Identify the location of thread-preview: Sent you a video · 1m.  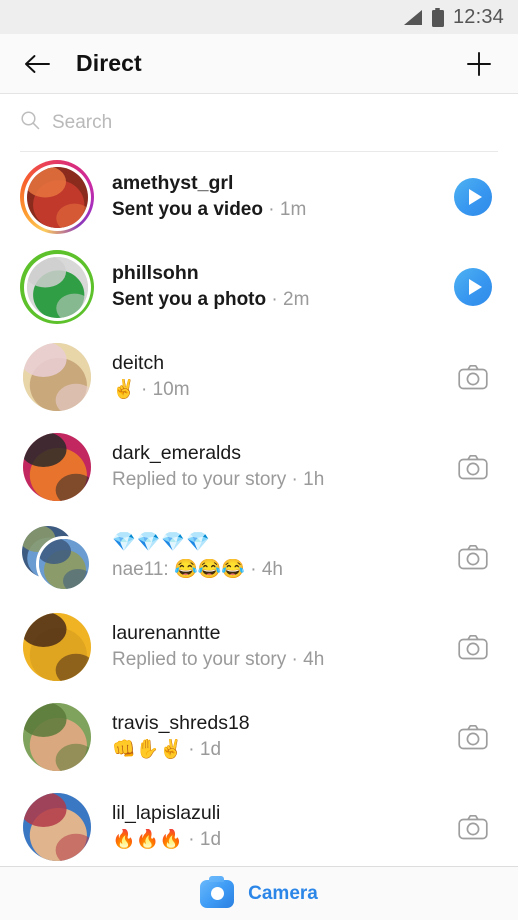
(281, 210).